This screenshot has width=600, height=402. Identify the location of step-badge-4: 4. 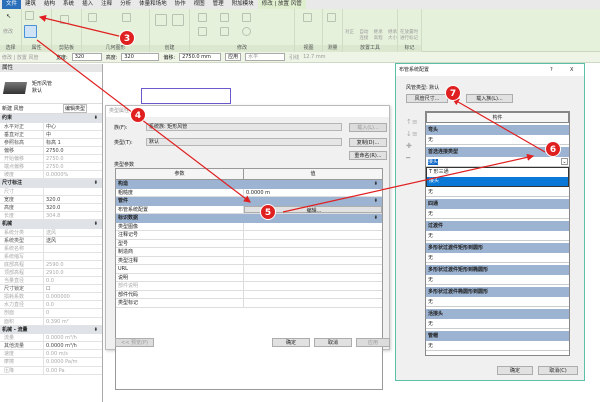
(138, 115).